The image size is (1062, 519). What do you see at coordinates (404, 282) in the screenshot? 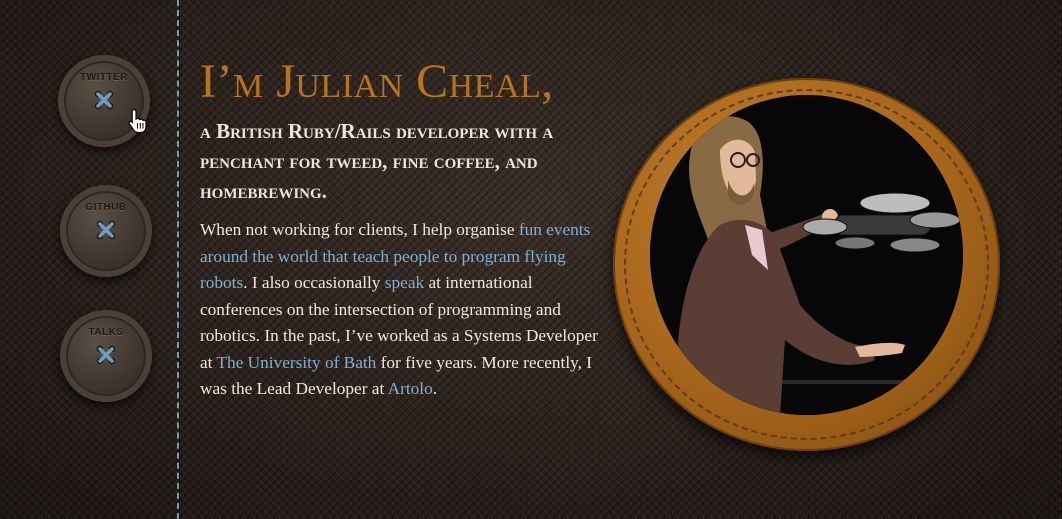
I see `speak-link: speak` at bounding box center [404, 282].